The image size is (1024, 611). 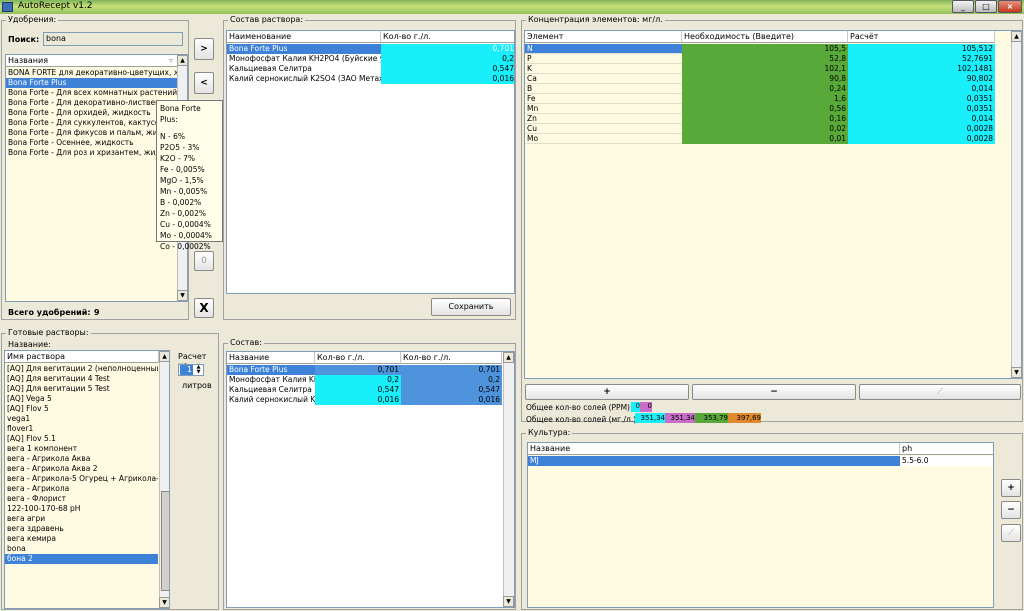 What do you see at coordinates (358, 380) in the screenshot?
I see `sostav-row-qty-1: 0,2` at bounding box center [358, 380].